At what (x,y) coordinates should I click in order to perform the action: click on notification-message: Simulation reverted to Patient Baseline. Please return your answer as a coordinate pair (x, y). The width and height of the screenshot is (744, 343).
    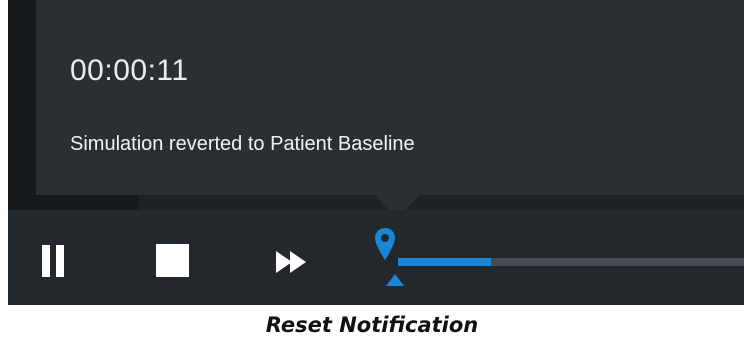
    Looking at the image, I should click on (242, 144).